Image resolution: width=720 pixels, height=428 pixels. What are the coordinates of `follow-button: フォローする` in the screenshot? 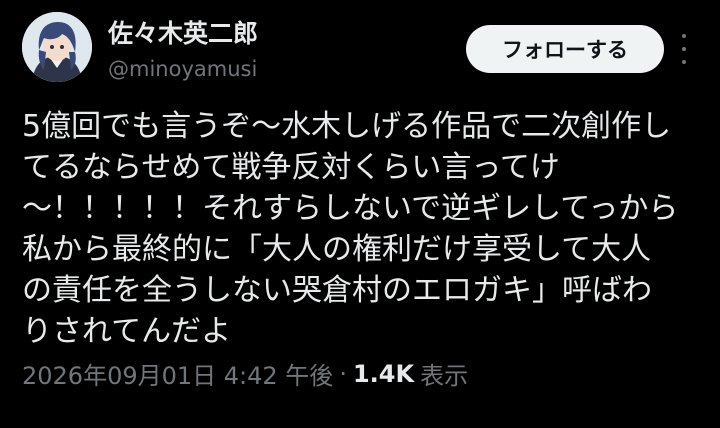 It's located at (565, 49).